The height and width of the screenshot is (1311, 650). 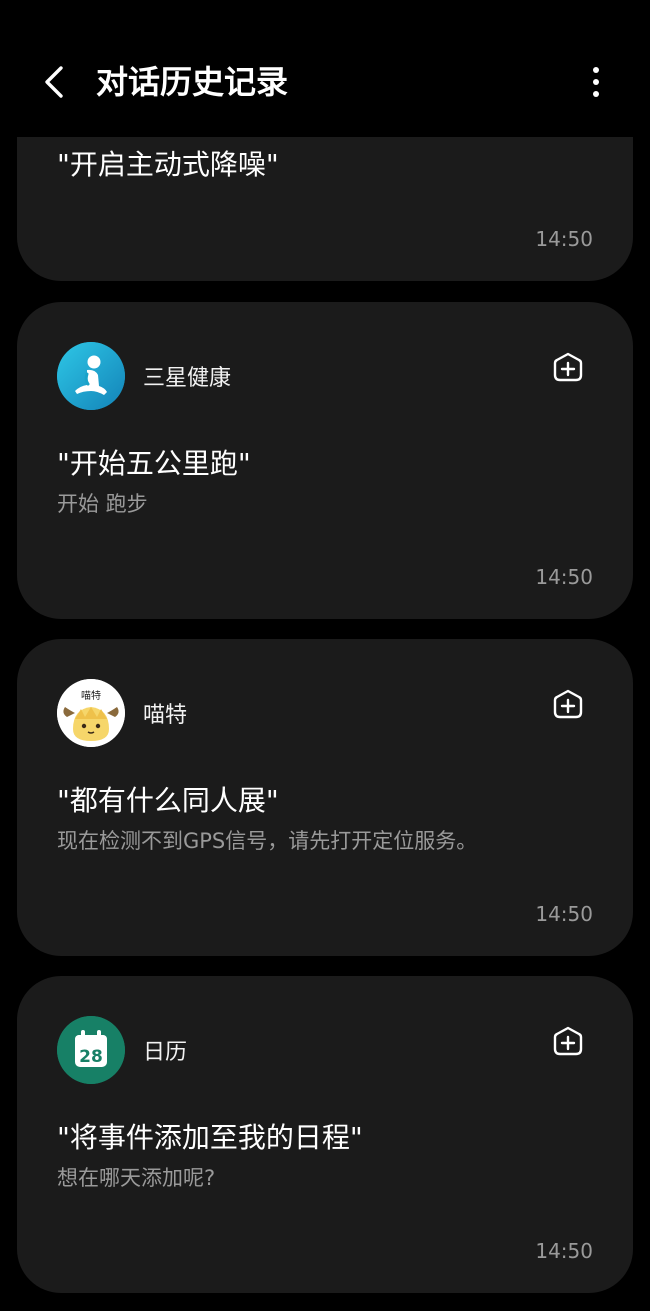 I want to click on page-title: 对话历史记录, so click(x=192, y=82).